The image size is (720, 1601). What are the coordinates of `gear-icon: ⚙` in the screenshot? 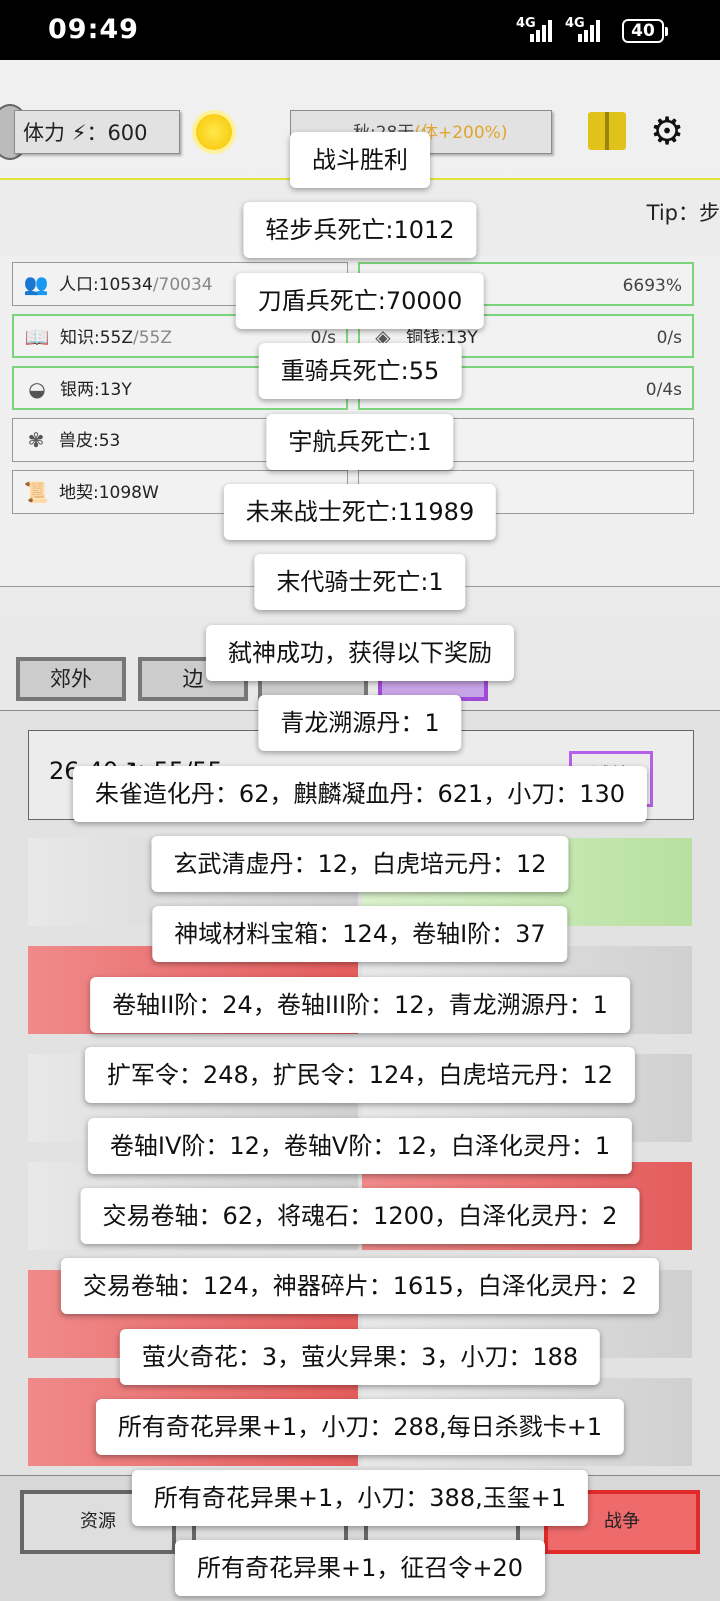 It's located at (667, 131).